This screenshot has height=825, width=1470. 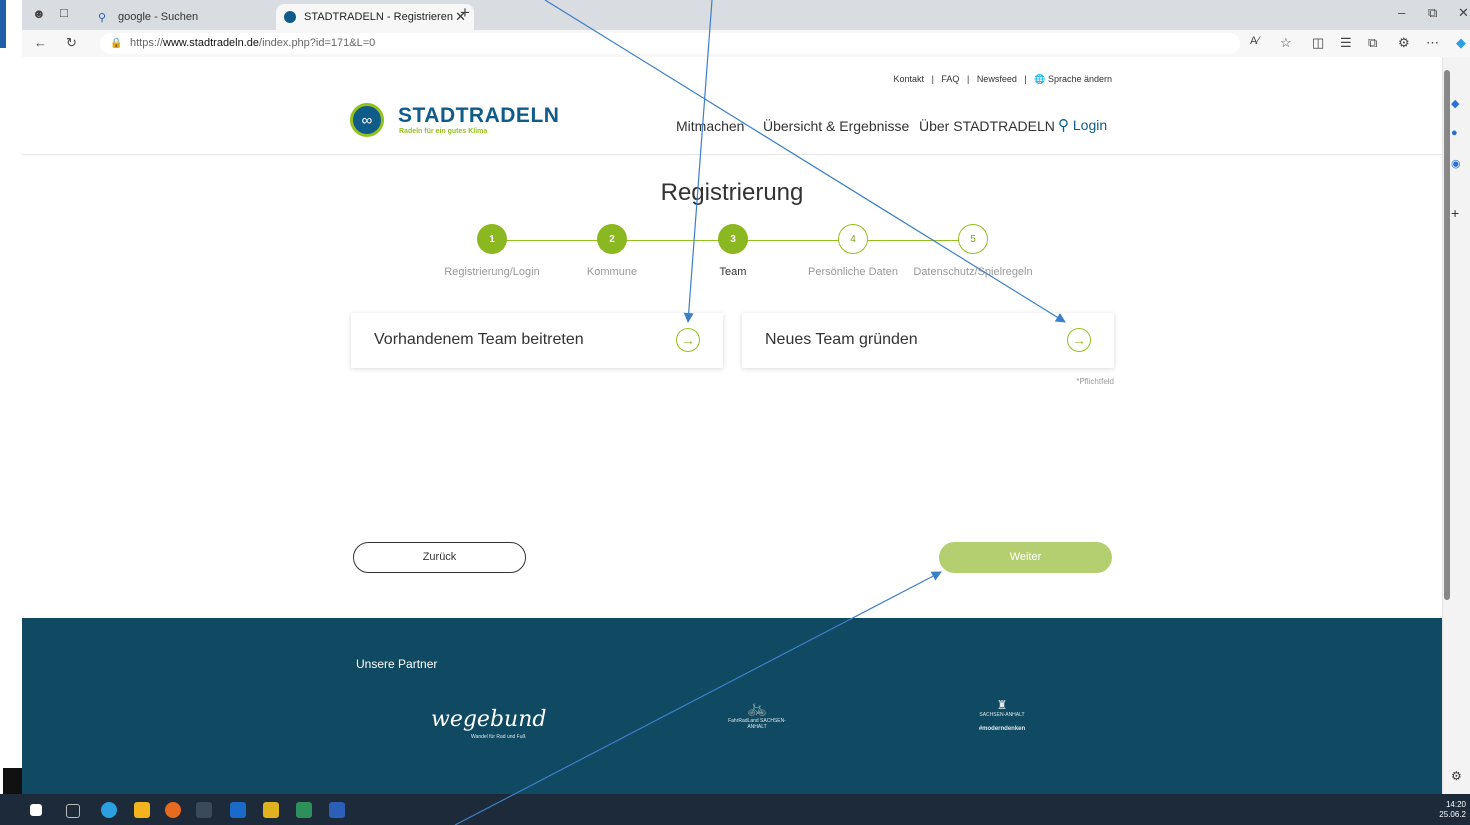 I want to click on url-scheme: https://, so click(x=147, y=43).